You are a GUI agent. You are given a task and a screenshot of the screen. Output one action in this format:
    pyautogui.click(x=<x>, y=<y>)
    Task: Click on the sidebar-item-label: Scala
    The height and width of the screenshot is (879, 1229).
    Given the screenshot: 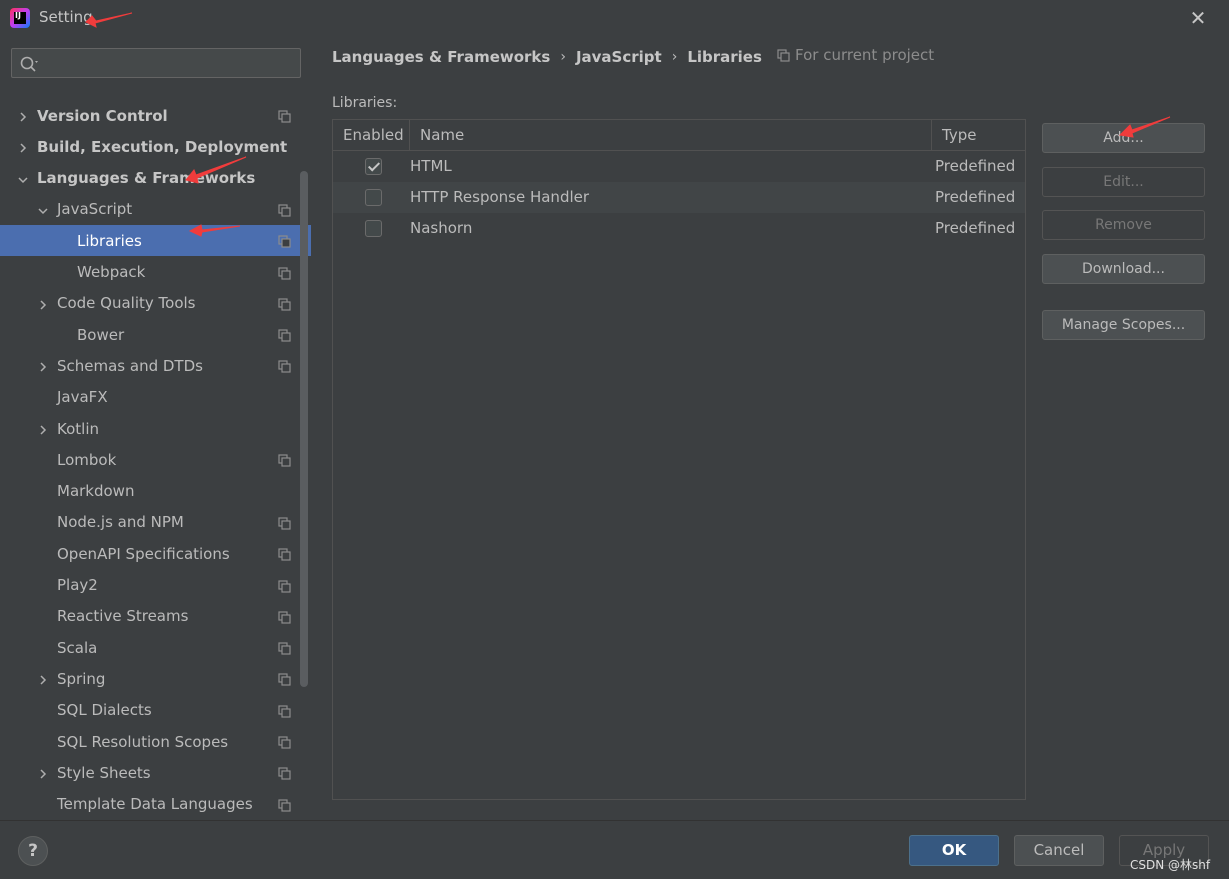 What is the action you would take?
    pyautogui.click(x=77, y=647)
    